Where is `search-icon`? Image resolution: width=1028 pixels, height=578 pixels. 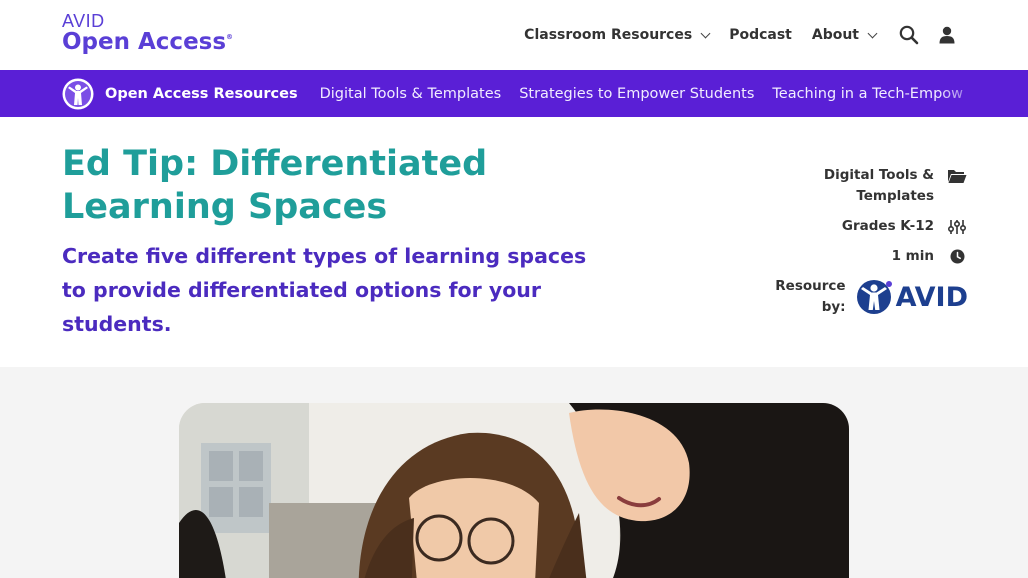
search-icon is located at coordinates (909, 35).